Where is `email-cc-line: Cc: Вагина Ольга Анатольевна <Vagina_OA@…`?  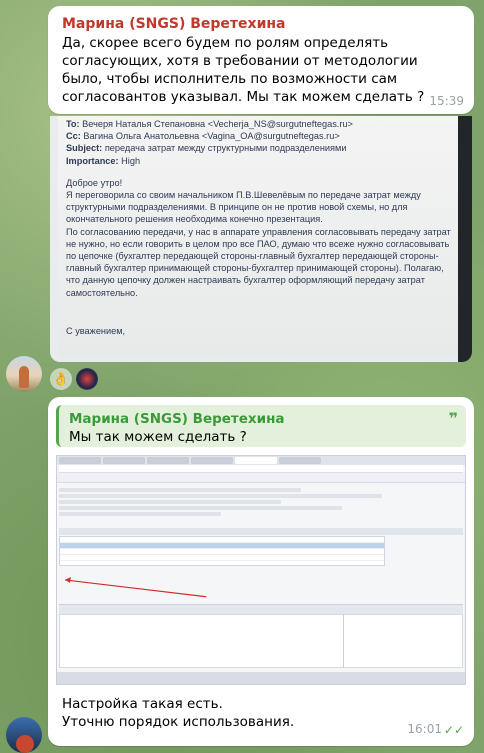 email-cc-line: Cc: Вагина Ольга Анатольевна <Vagina_OA@… is located at coordinates (203, 136).